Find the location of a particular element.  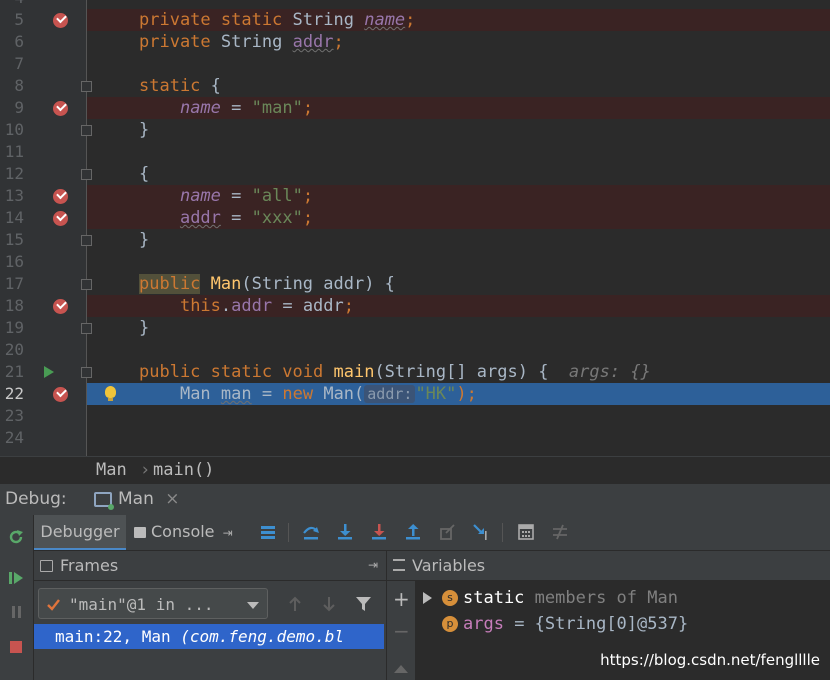

line-number: 19 is located at coordinates (14, 327).